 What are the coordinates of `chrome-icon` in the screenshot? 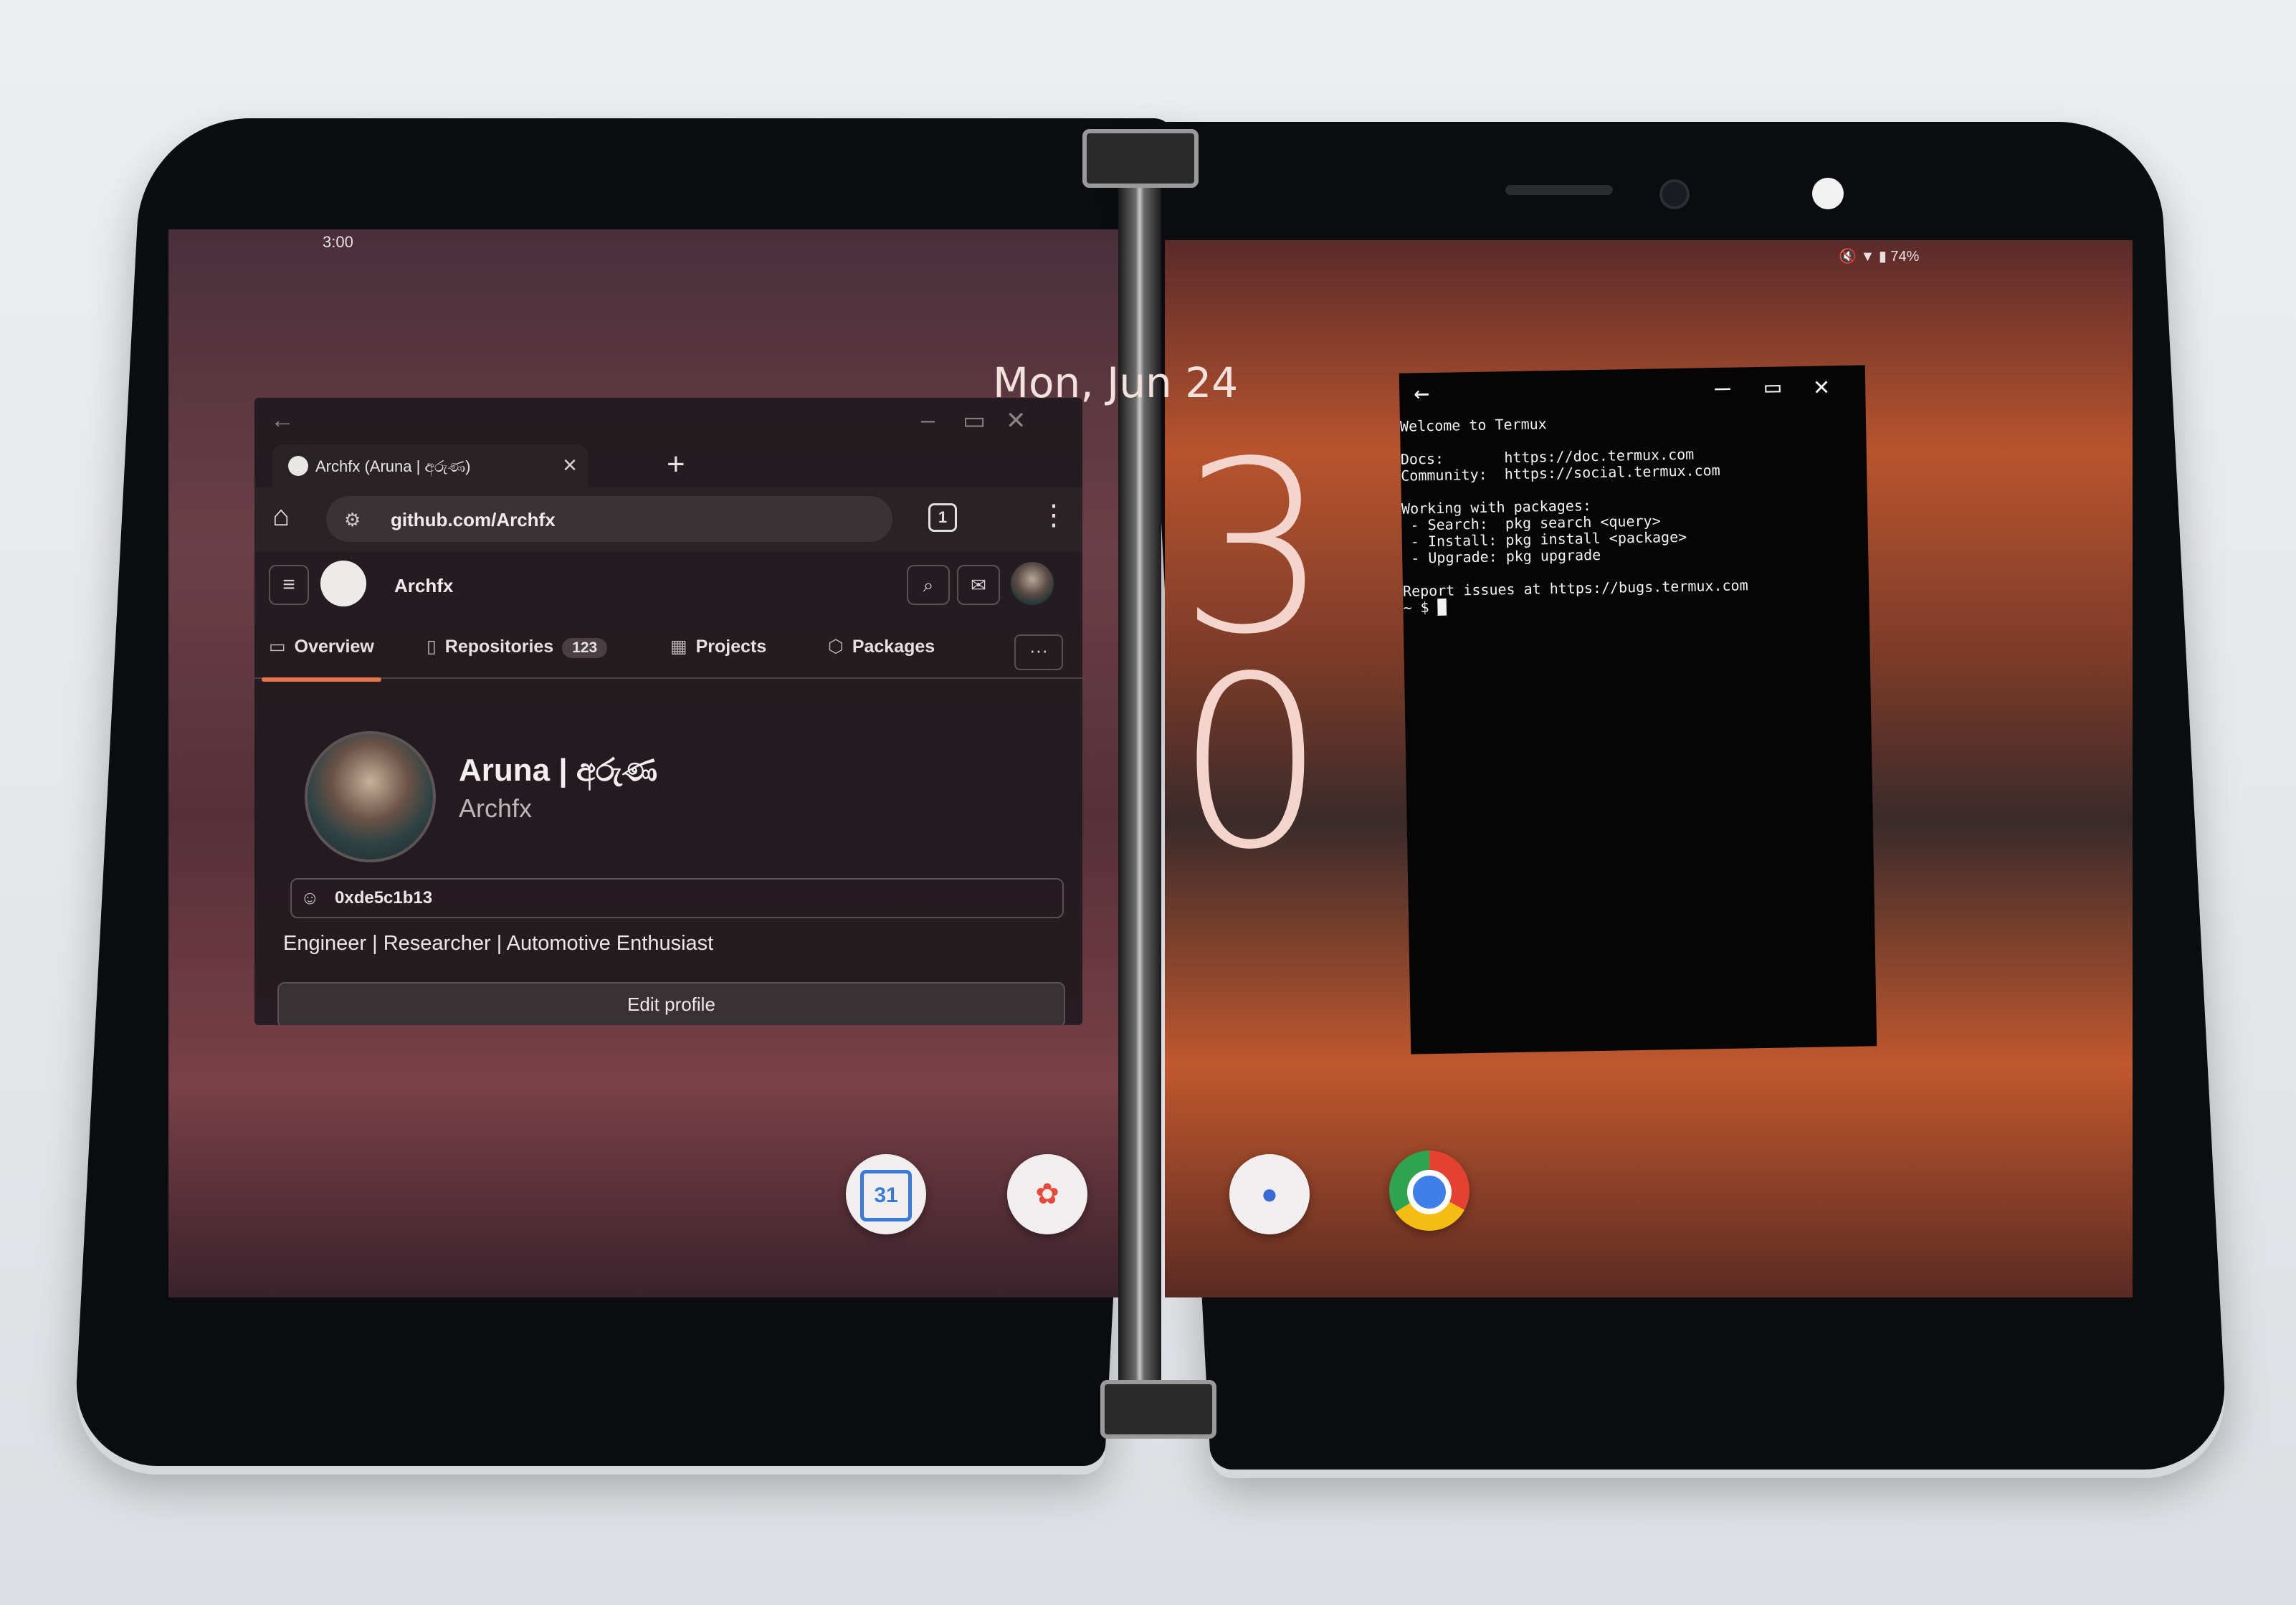 It's located at (1429, 1191).